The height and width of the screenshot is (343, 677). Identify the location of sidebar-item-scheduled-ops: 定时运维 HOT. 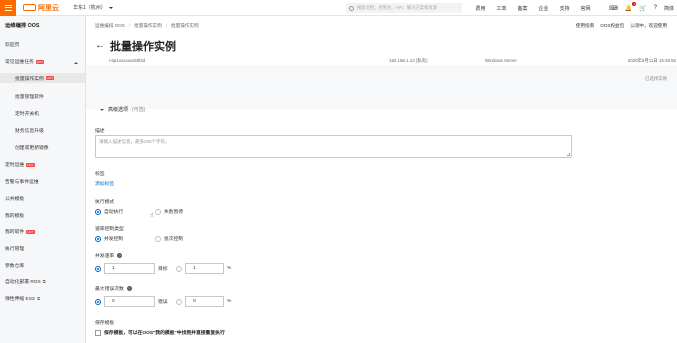
(20, 164).